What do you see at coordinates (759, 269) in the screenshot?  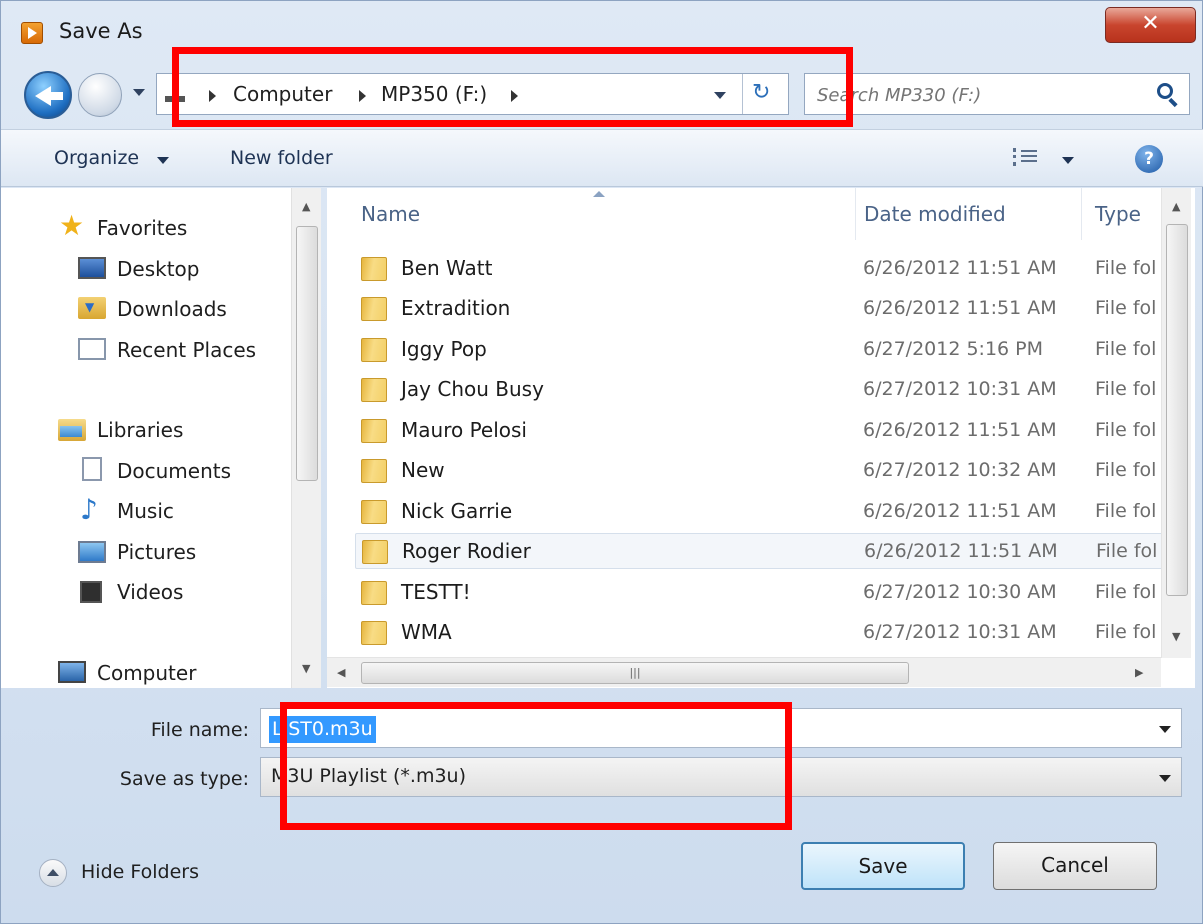 I see `file-row: Ben Watt 6/26/2012 11:51 AM File fol` at bounding box center [759, 269].